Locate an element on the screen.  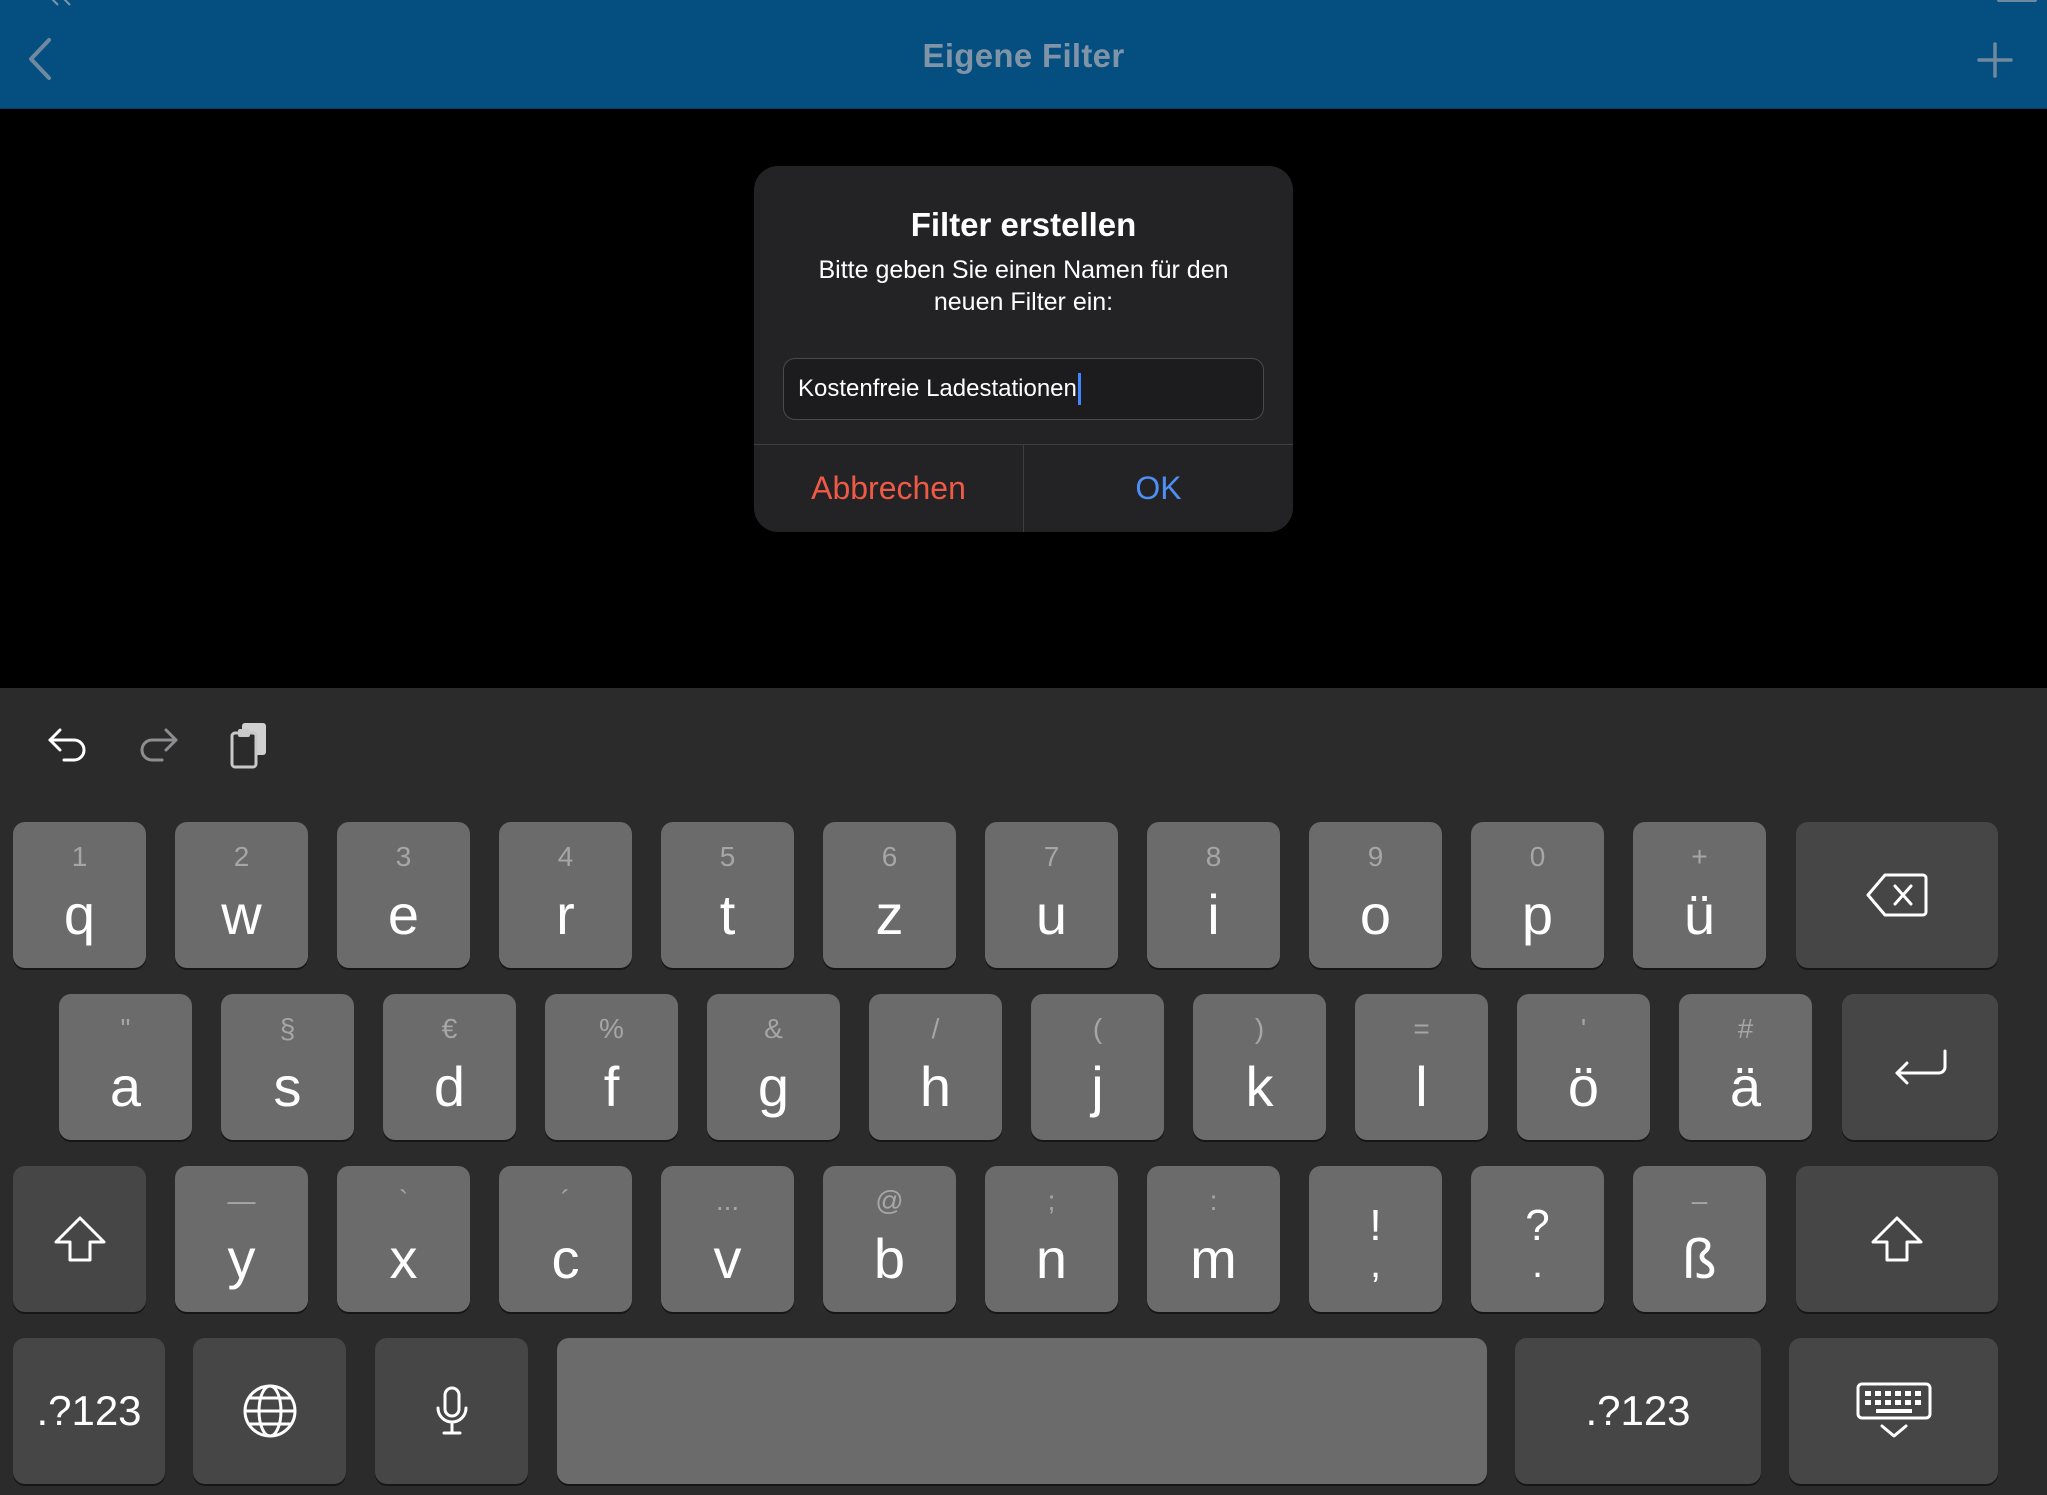
key-q: 1q is located at coordinates (79, 895).